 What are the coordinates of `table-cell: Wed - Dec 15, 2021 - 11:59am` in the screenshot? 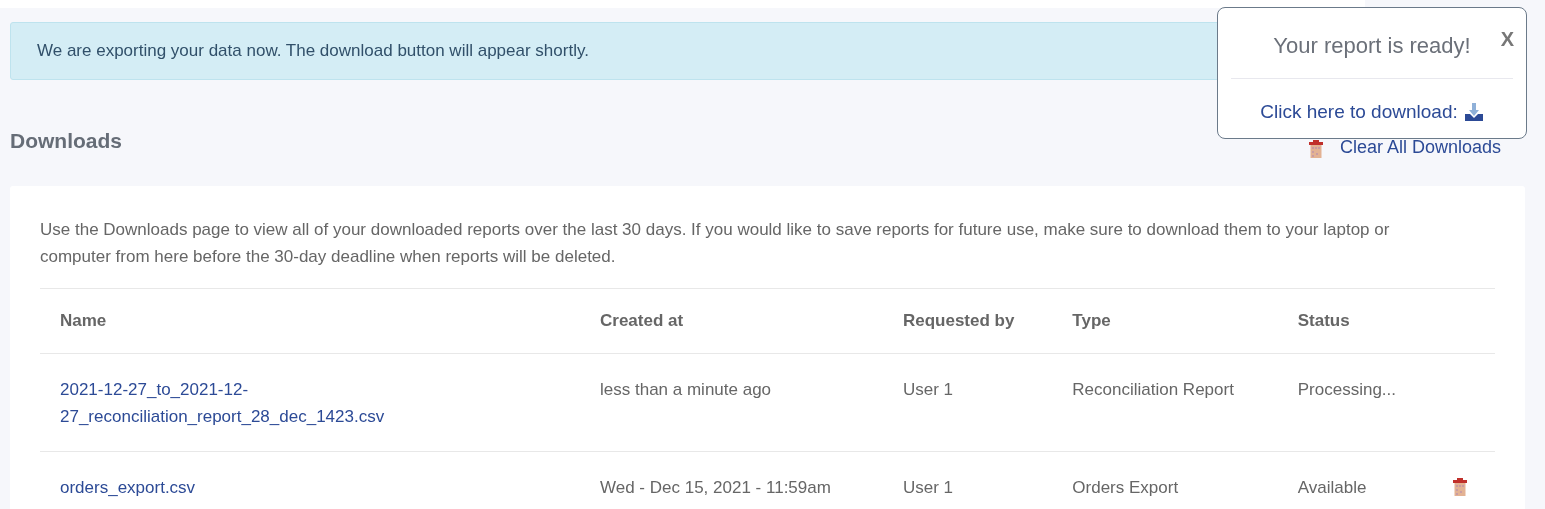 It's located at (731, 480).